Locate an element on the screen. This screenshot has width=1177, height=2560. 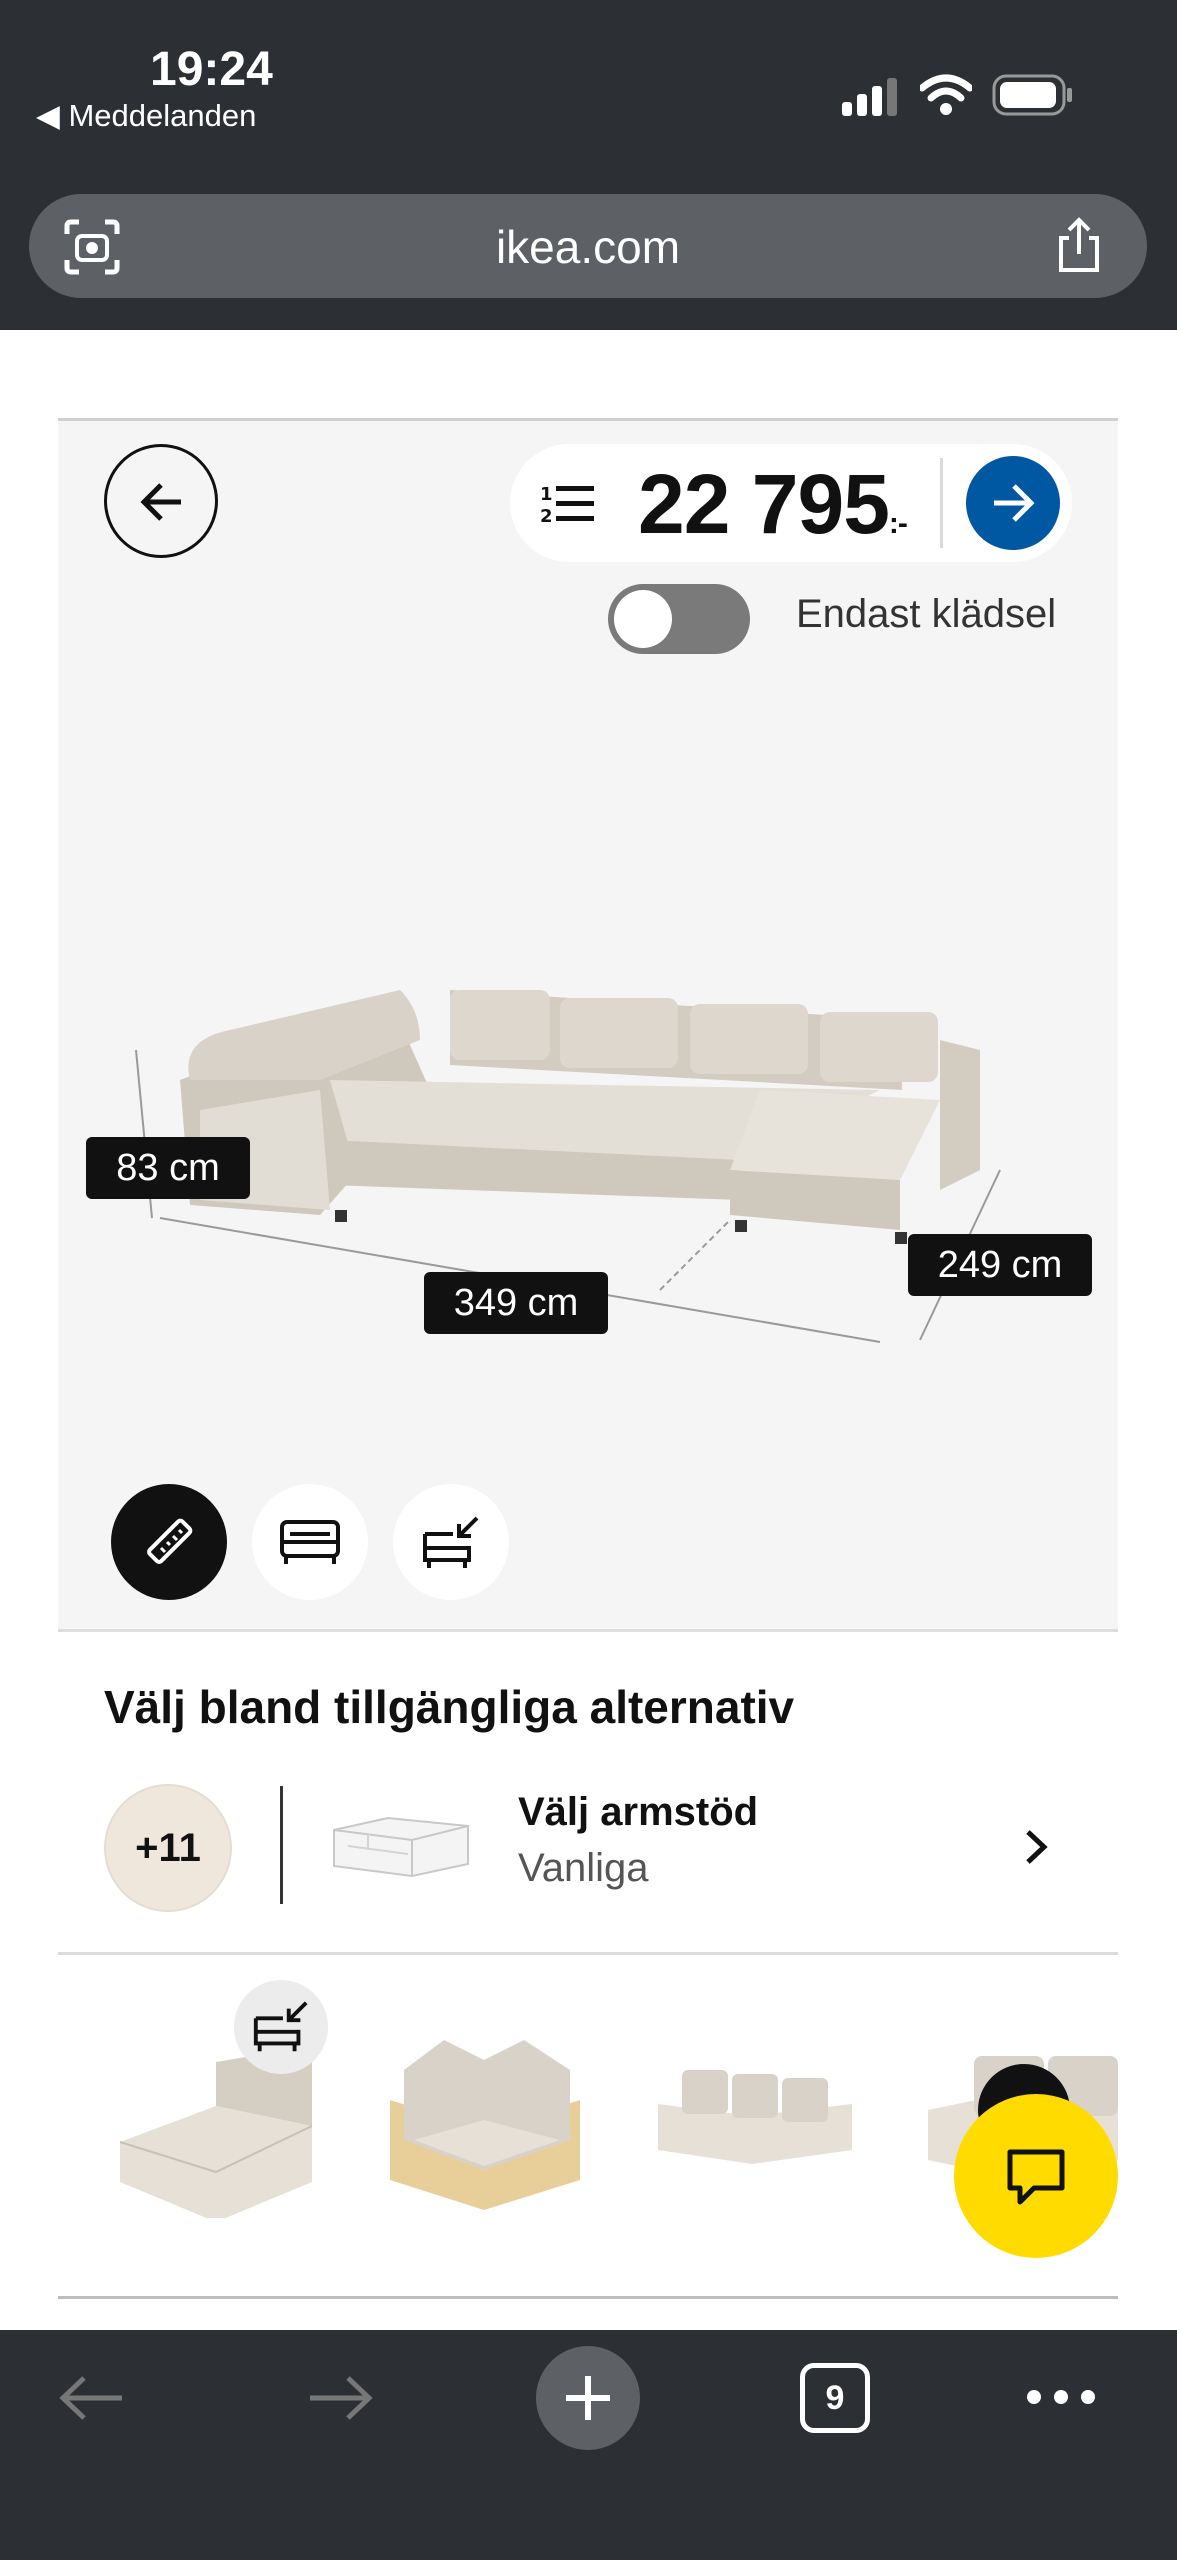
module-corner-thumbnail is located at coordinates (484, 2120).